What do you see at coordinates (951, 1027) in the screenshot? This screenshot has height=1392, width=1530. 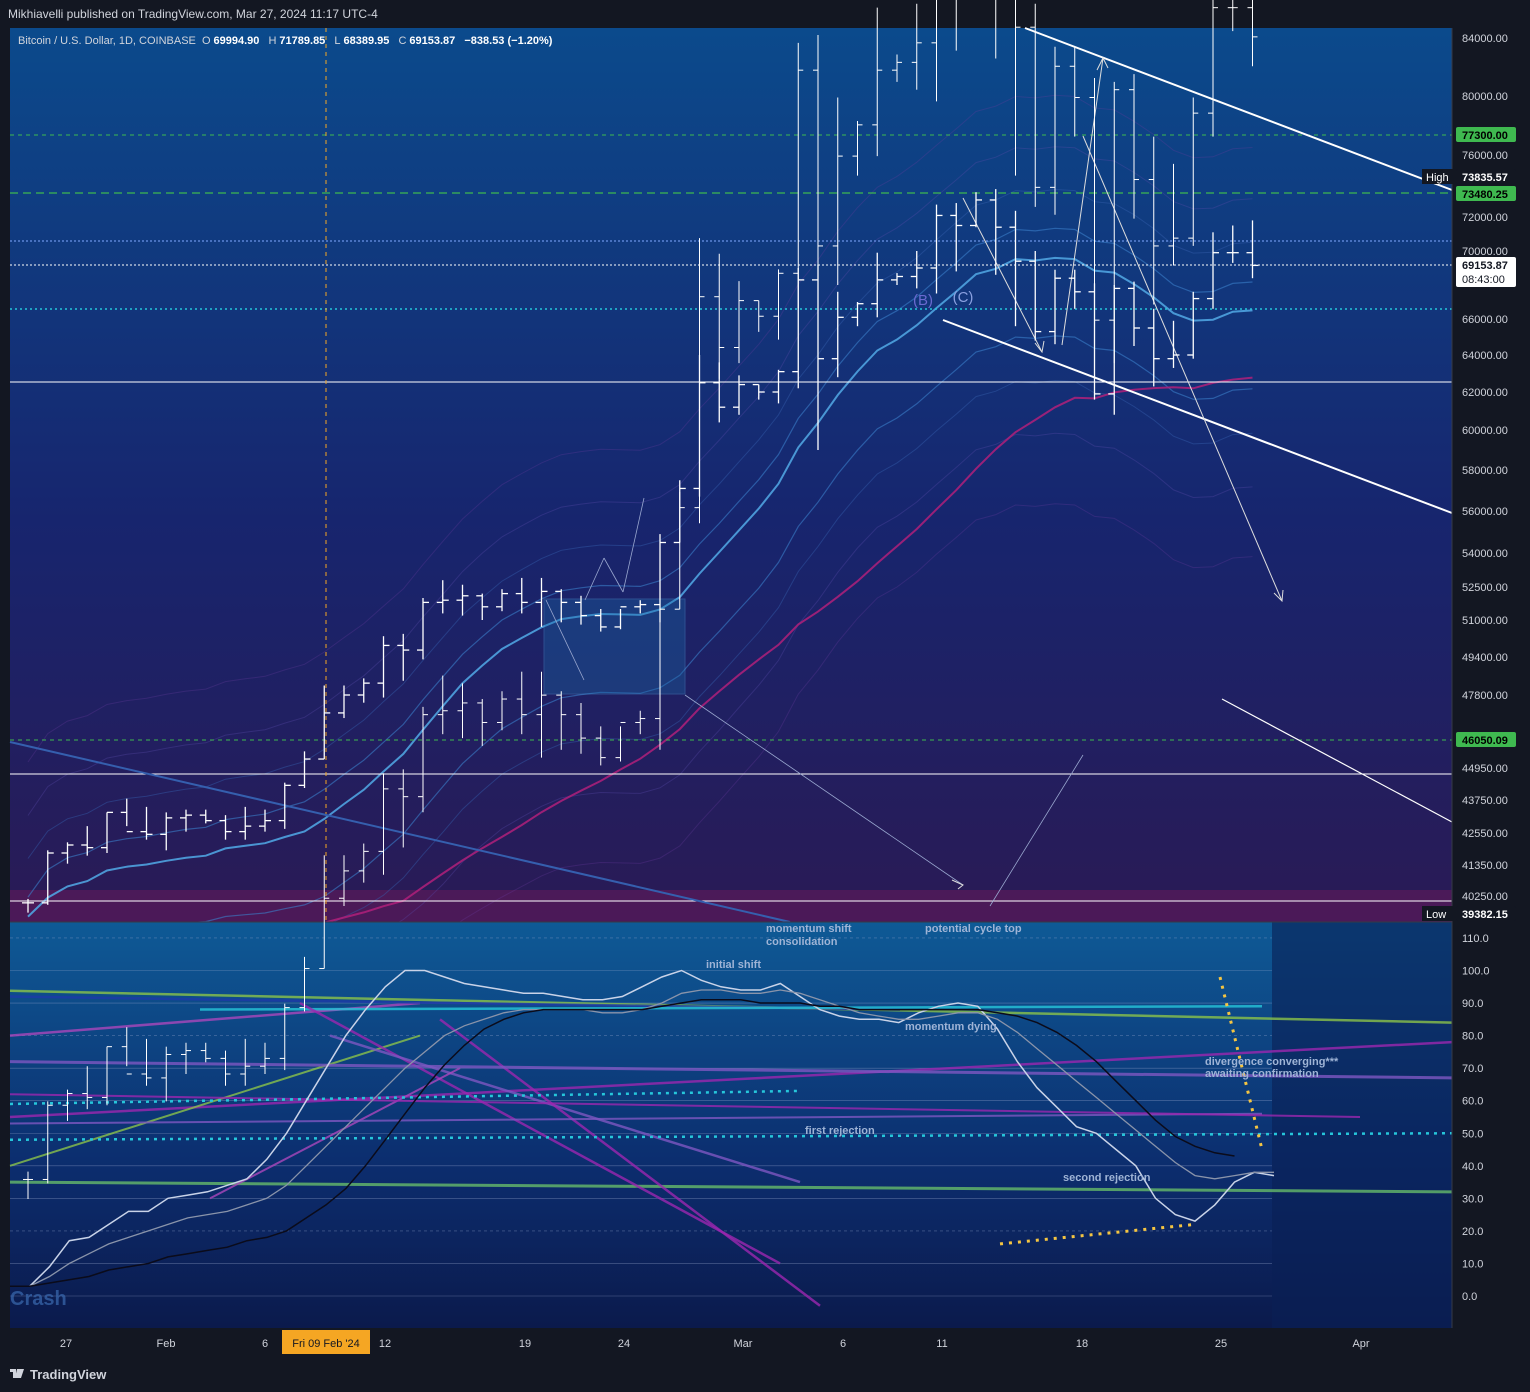 I see `osc-annotation: momentum dying` at bounding box center [951, 1027].